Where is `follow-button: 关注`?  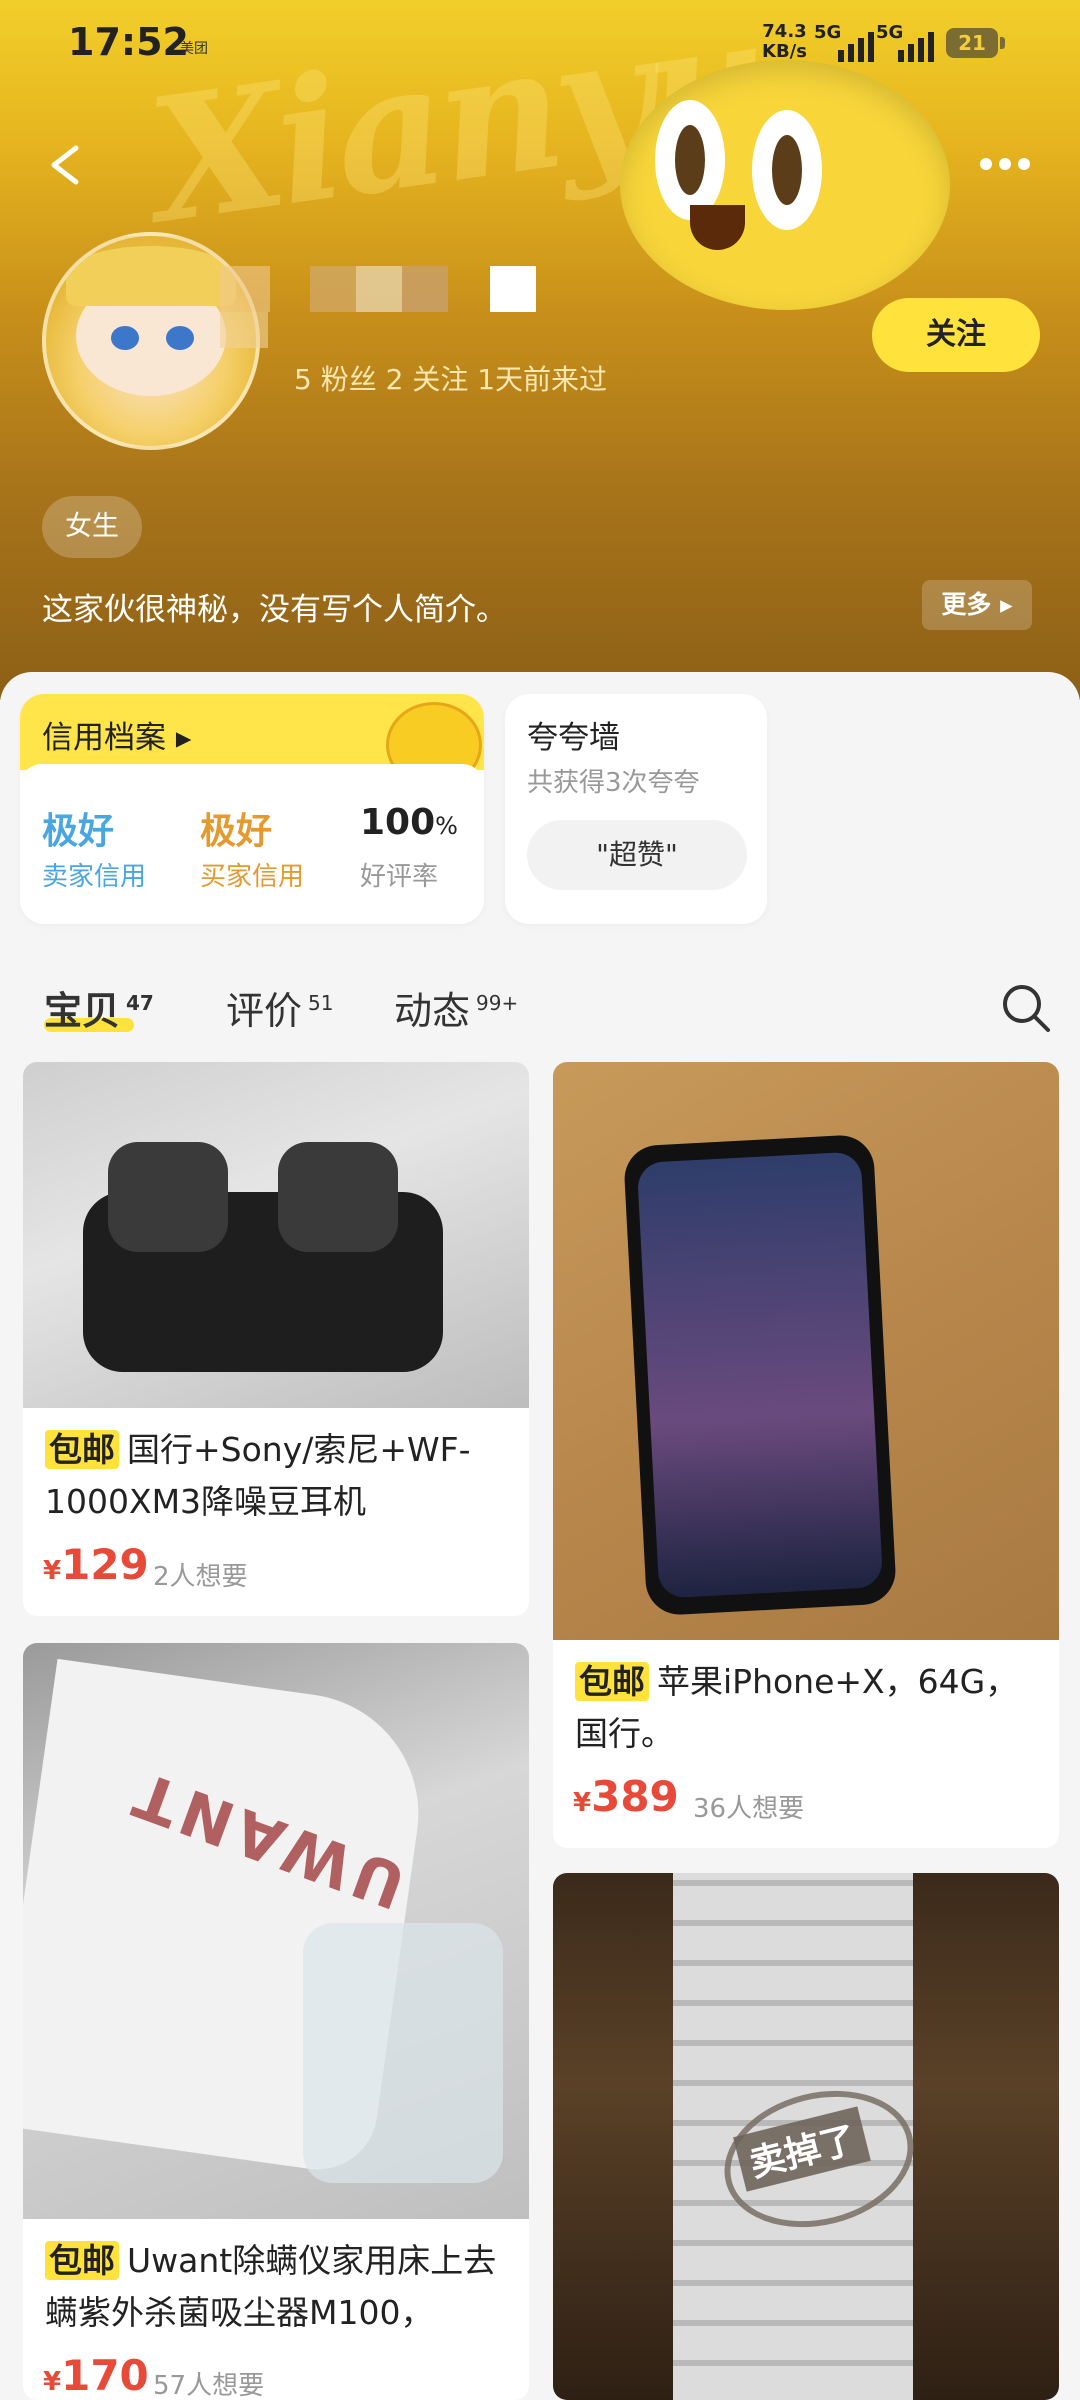 follow-button: 关注 is located at coordinates (956, 335).